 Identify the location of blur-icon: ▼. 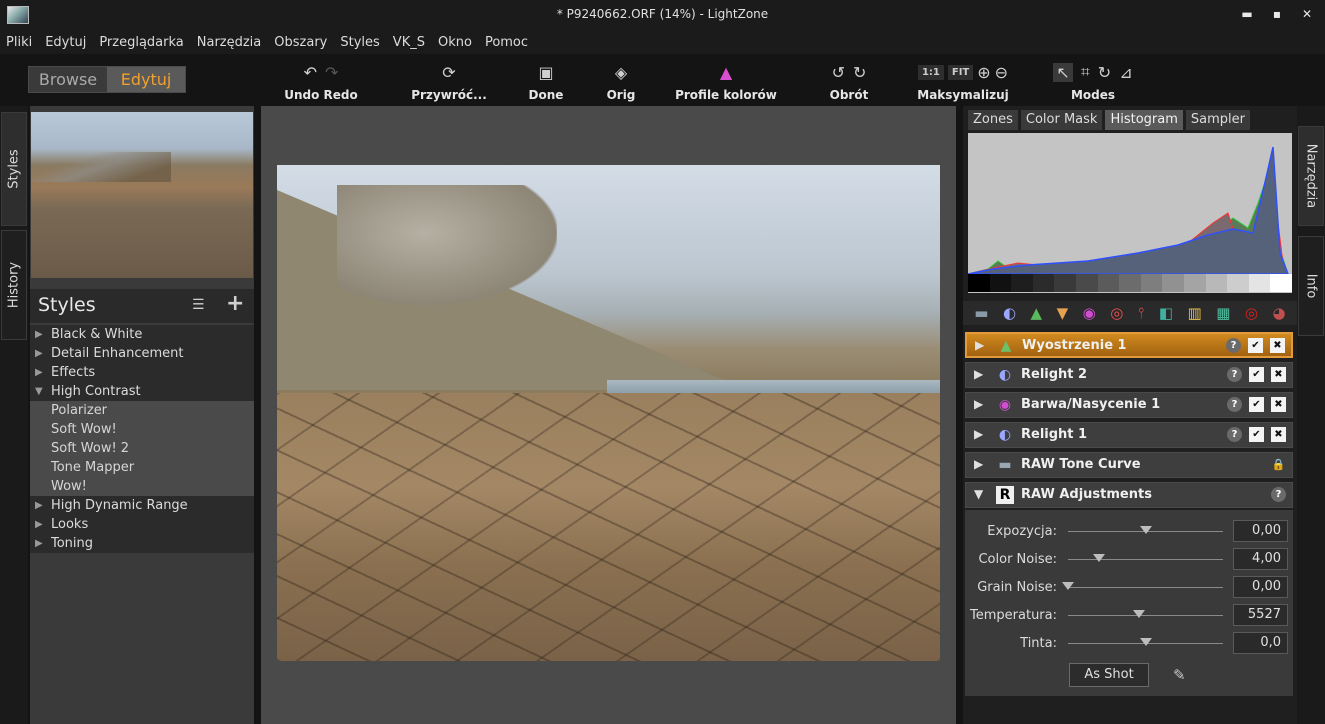
(1063, 313).